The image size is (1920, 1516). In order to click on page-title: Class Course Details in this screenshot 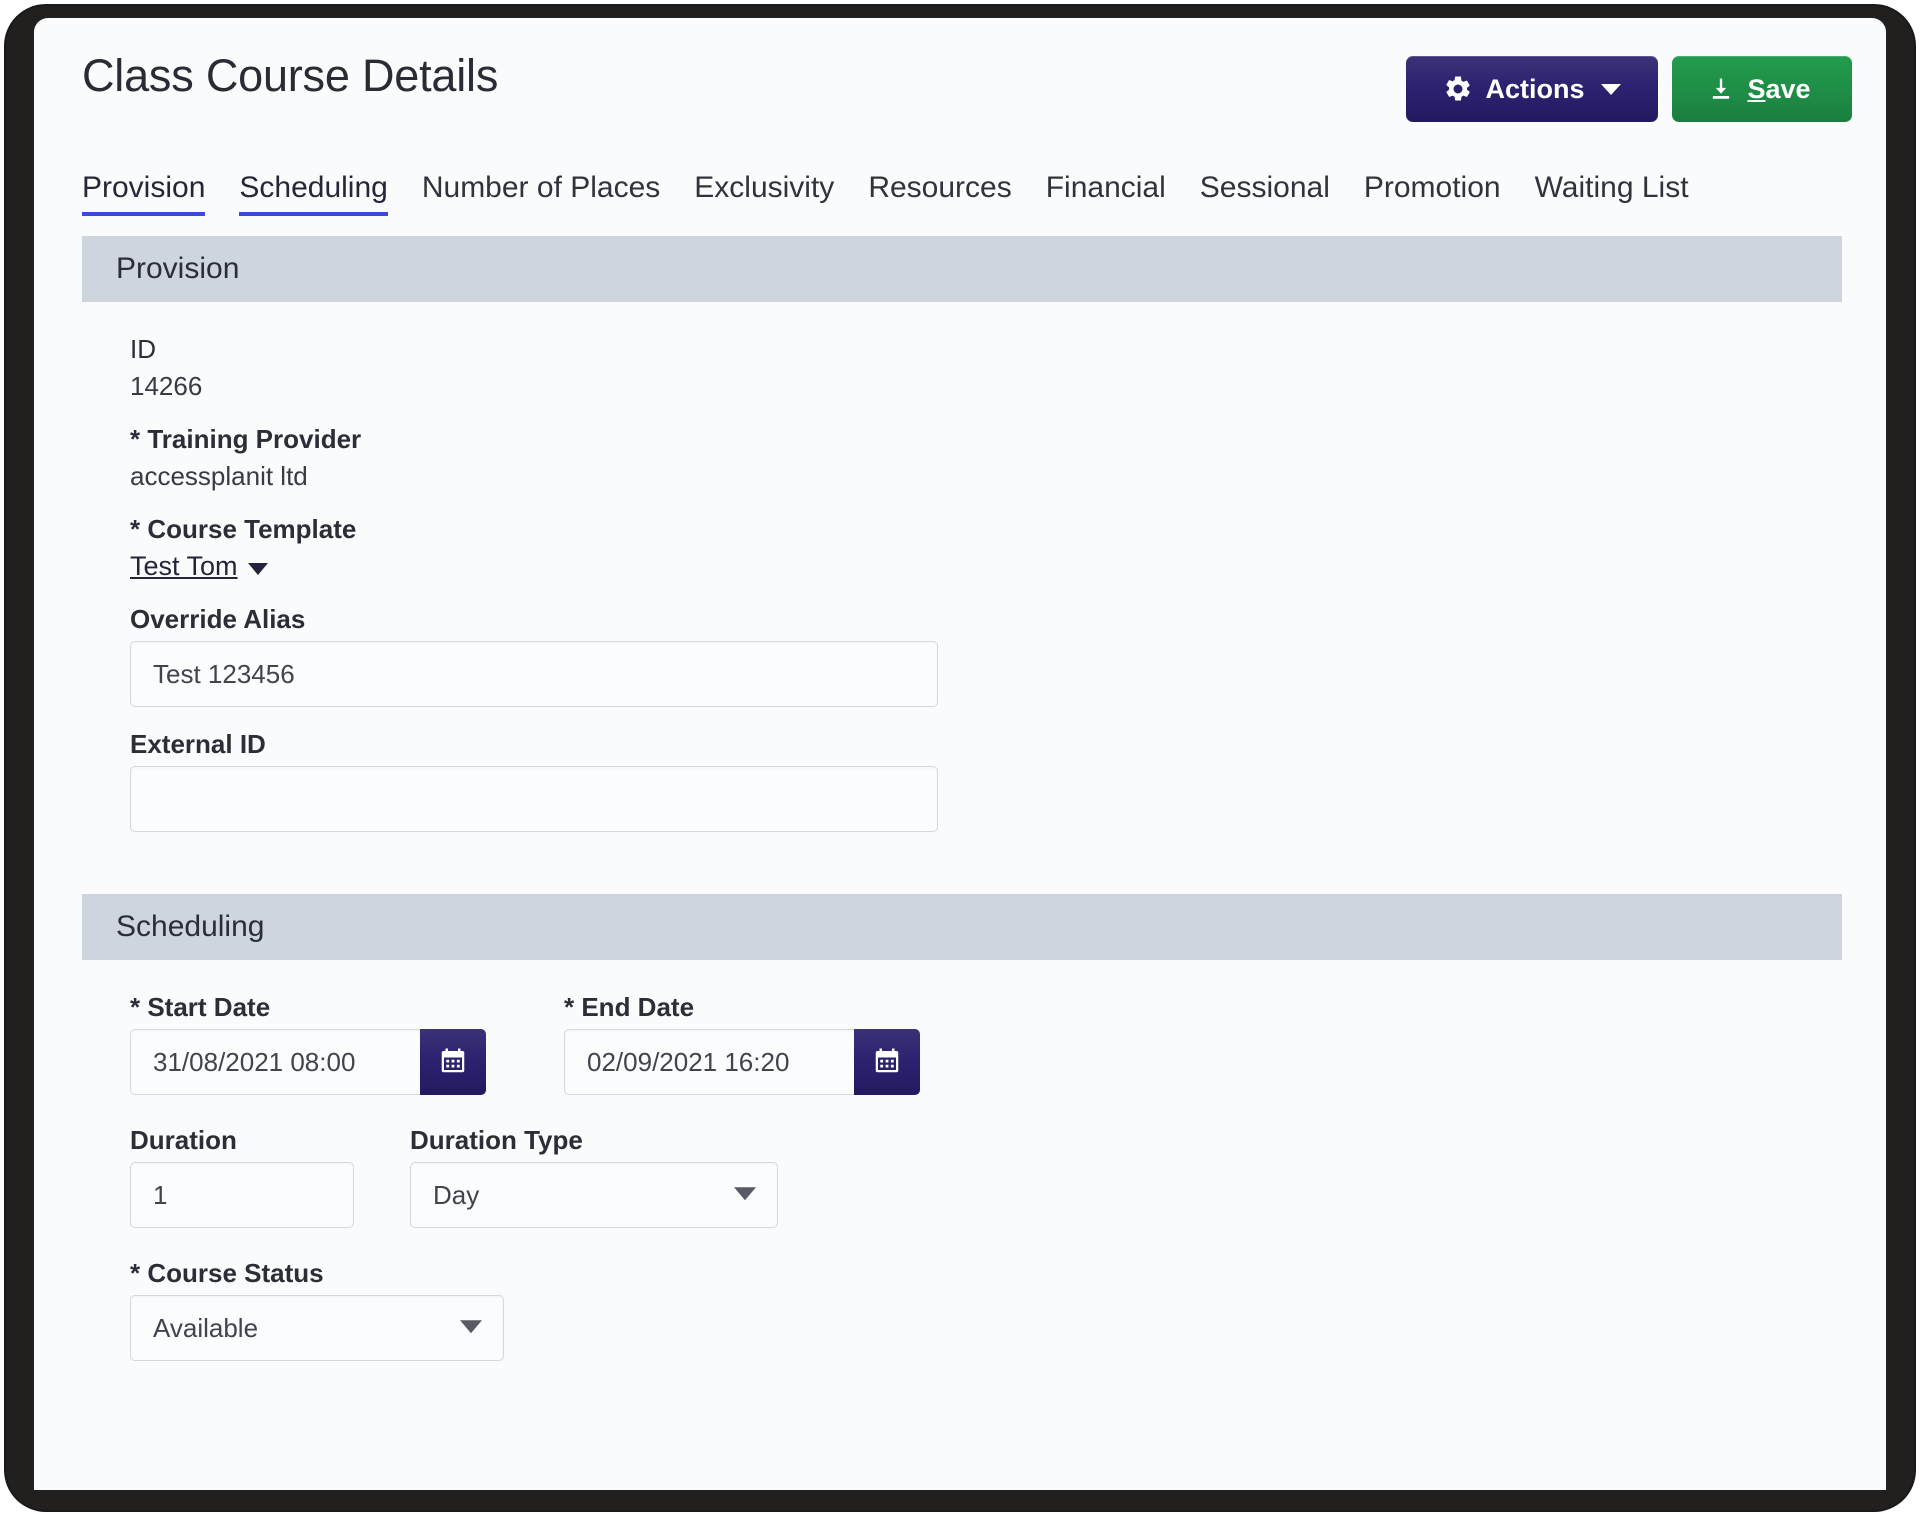, I will do `click(290, 75)`.